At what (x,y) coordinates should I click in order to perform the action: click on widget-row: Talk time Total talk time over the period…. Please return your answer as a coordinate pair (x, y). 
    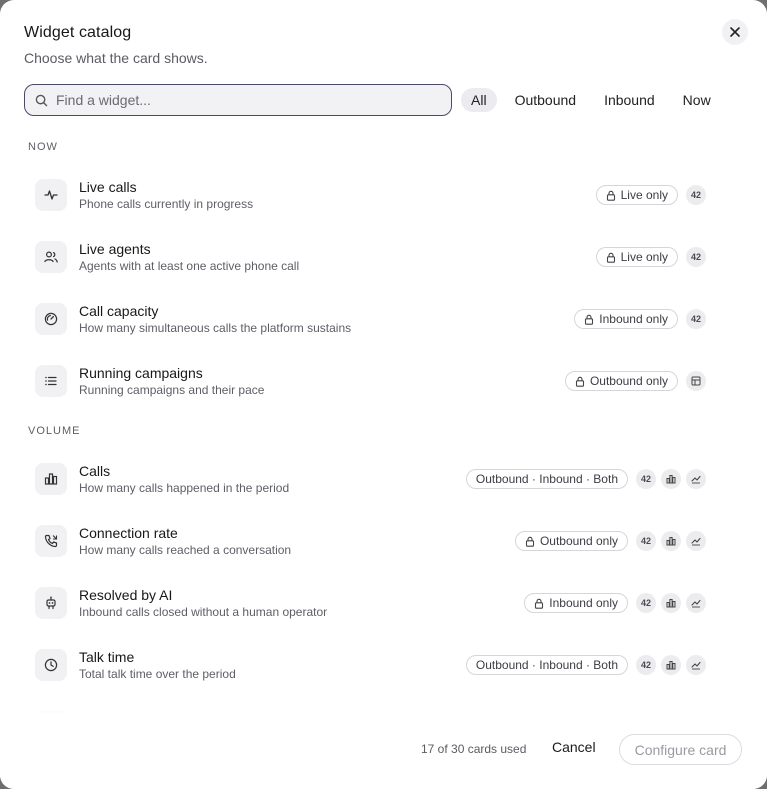
    Looking at the image, I should click on (383, 665).